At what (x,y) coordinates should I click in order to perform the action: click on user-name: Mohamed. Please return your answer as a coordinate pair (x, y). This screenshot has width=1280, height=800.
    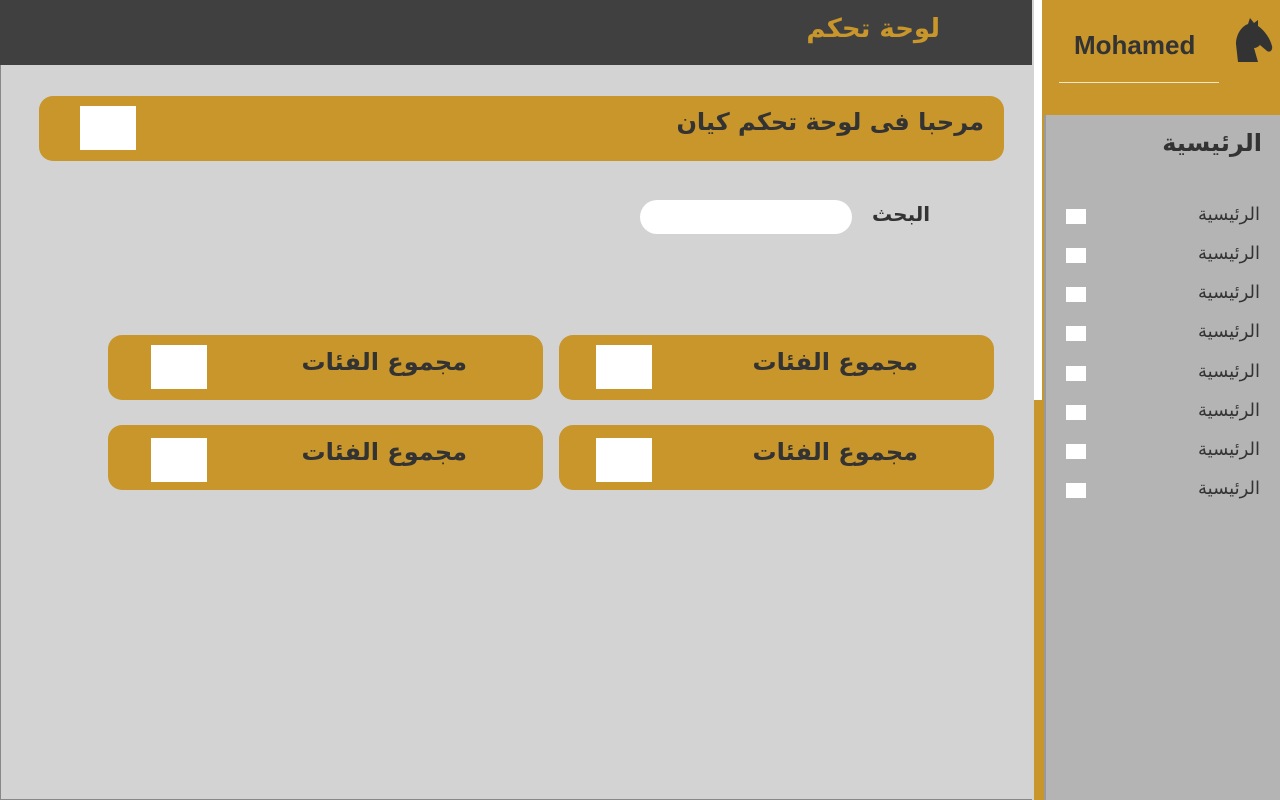
    Looking at the image, I should click on (1135, 45).